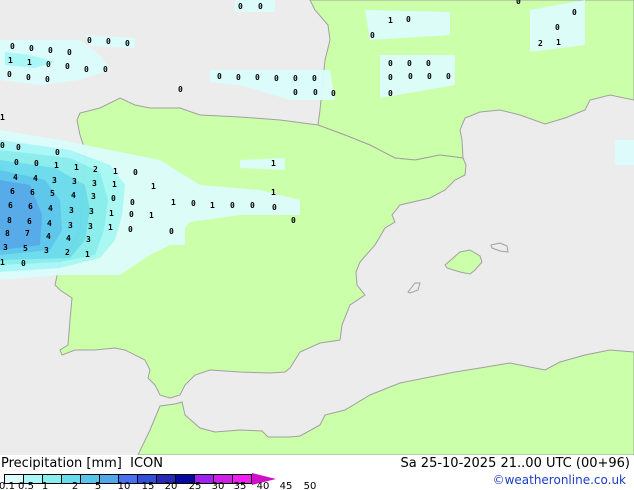 The image size is (634, 490). I want to click on scale-tick-label: 50, so click(310, 485).